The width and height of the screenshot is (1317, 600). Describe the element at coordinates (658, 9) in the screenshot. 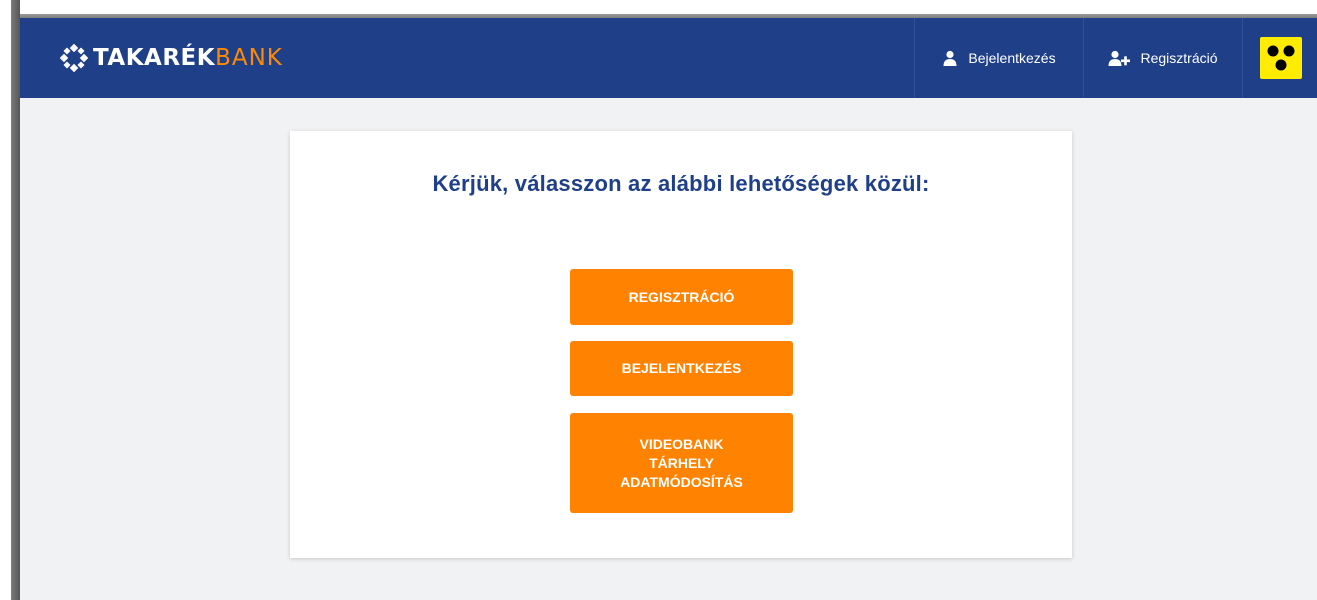

I see `window-frame-top` at that location.